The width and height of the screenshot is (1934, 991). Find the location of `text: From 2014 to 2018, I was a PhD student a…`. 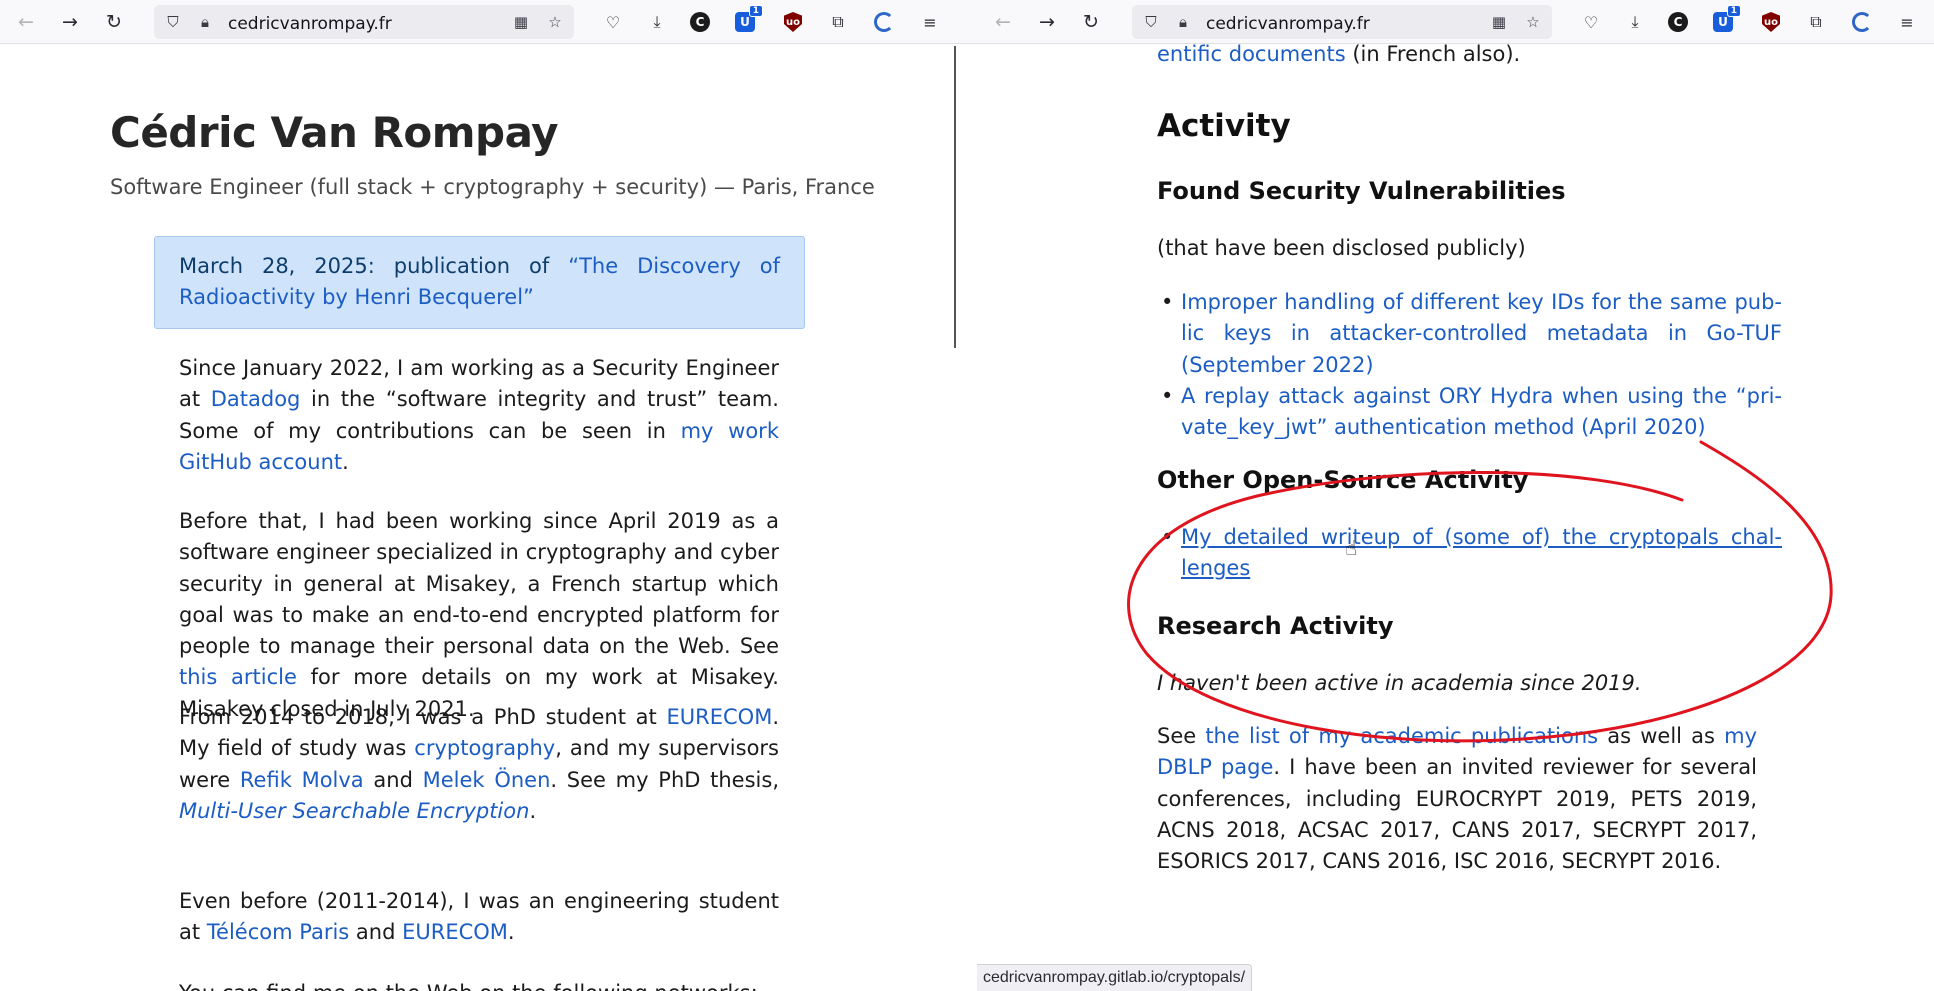

text: From 2014 to 2018, I was a PhD student a… is located at coordinates (423, 717).